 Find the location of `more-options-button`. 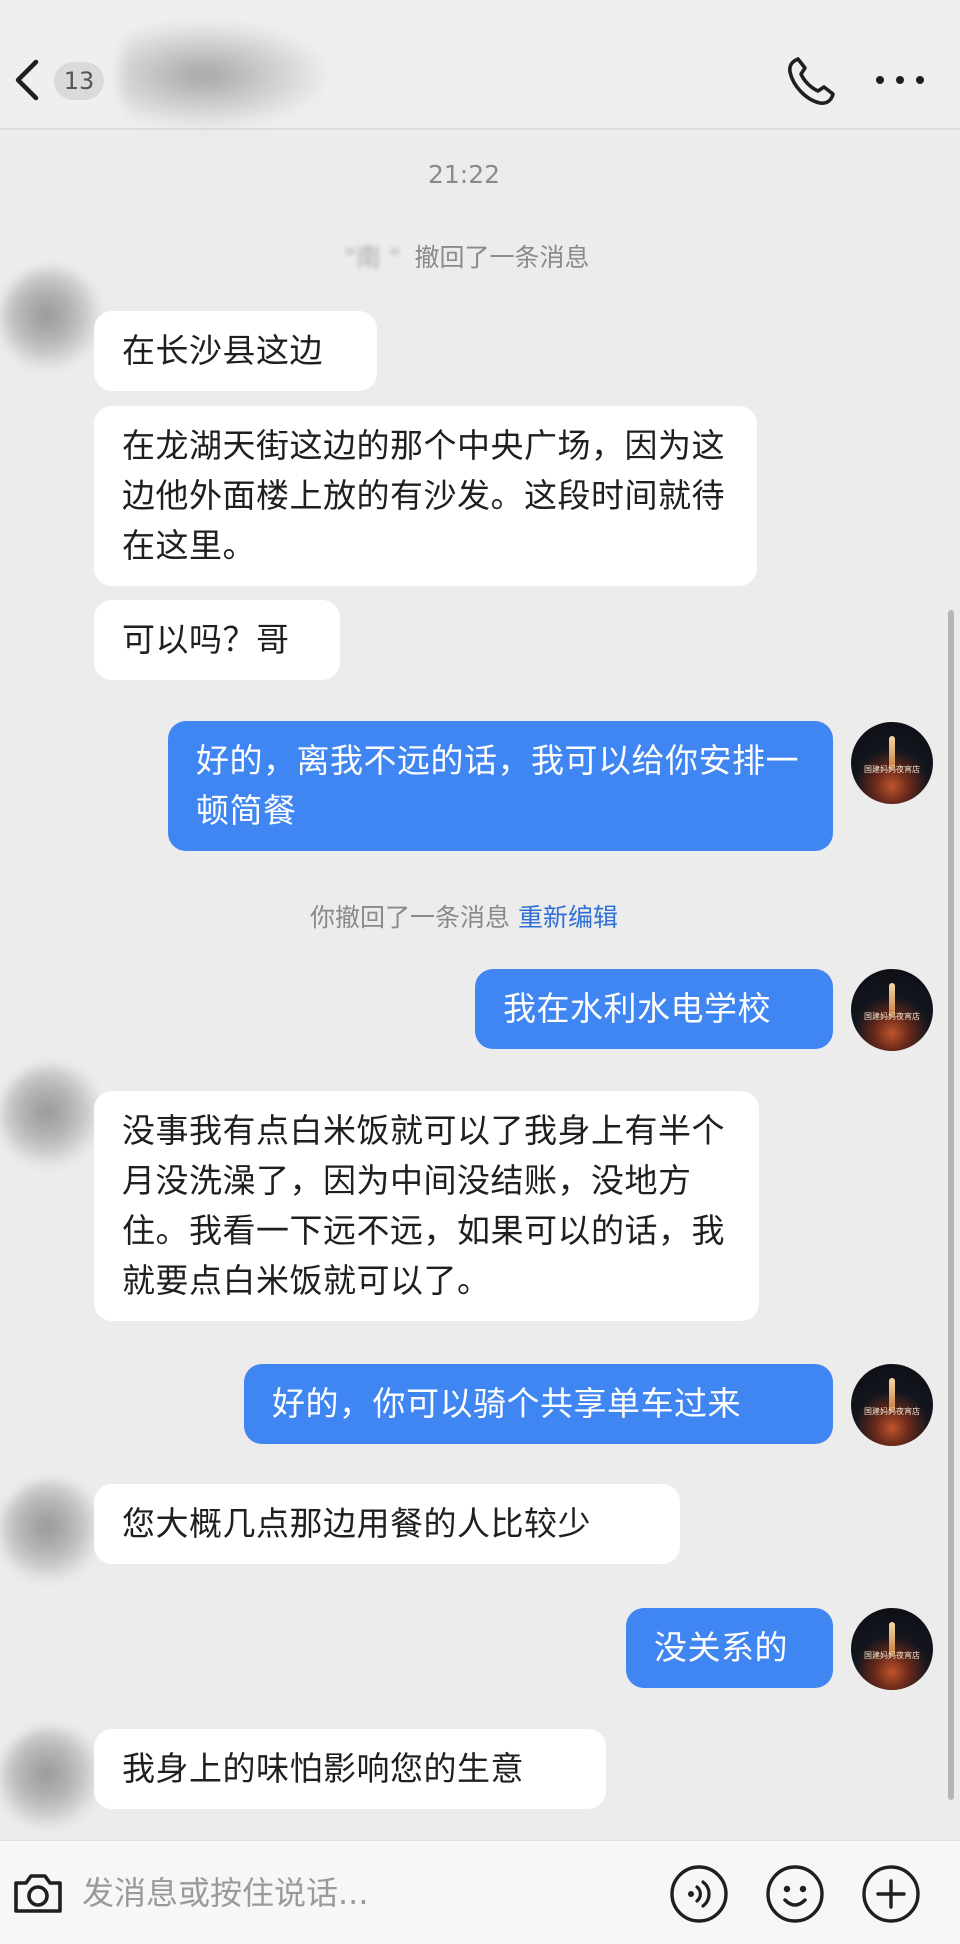

more-options-button is located at coordinates (900, 80).